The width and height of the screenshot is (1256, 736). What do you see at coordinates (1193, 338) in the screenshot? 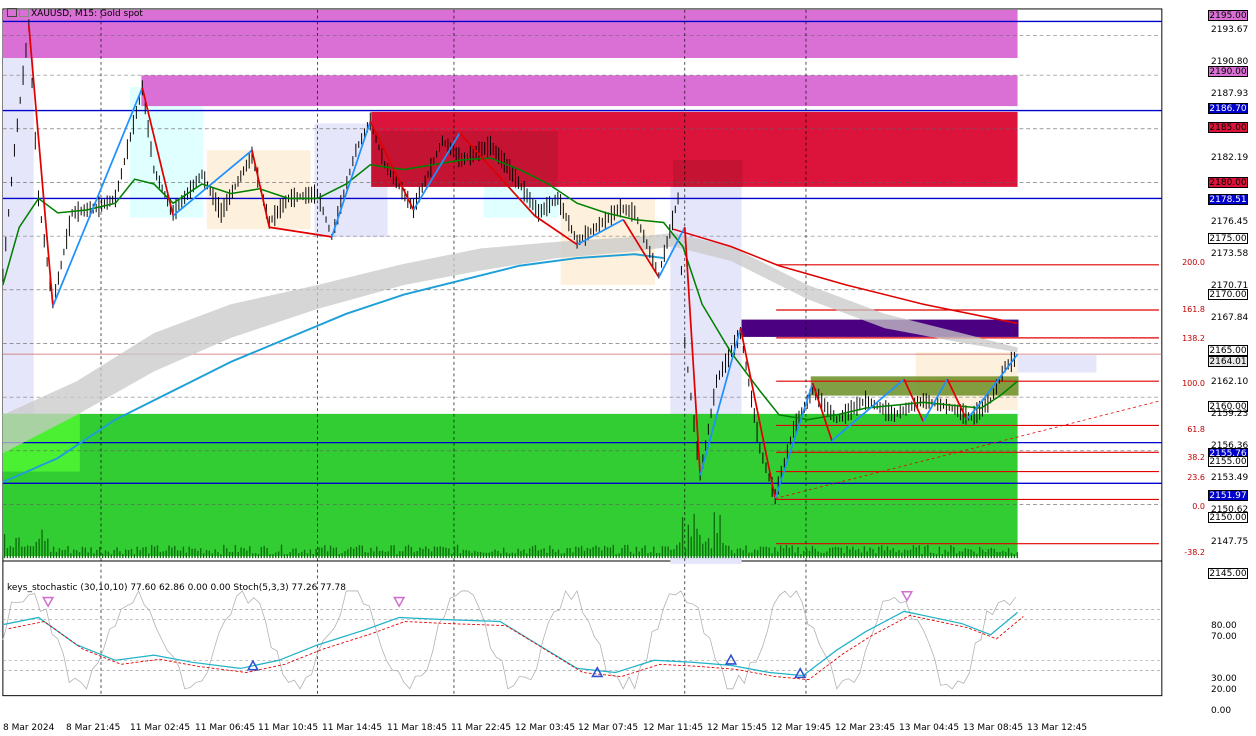
I see `fib-label: 138.2` at bounding box center [1193, 338].